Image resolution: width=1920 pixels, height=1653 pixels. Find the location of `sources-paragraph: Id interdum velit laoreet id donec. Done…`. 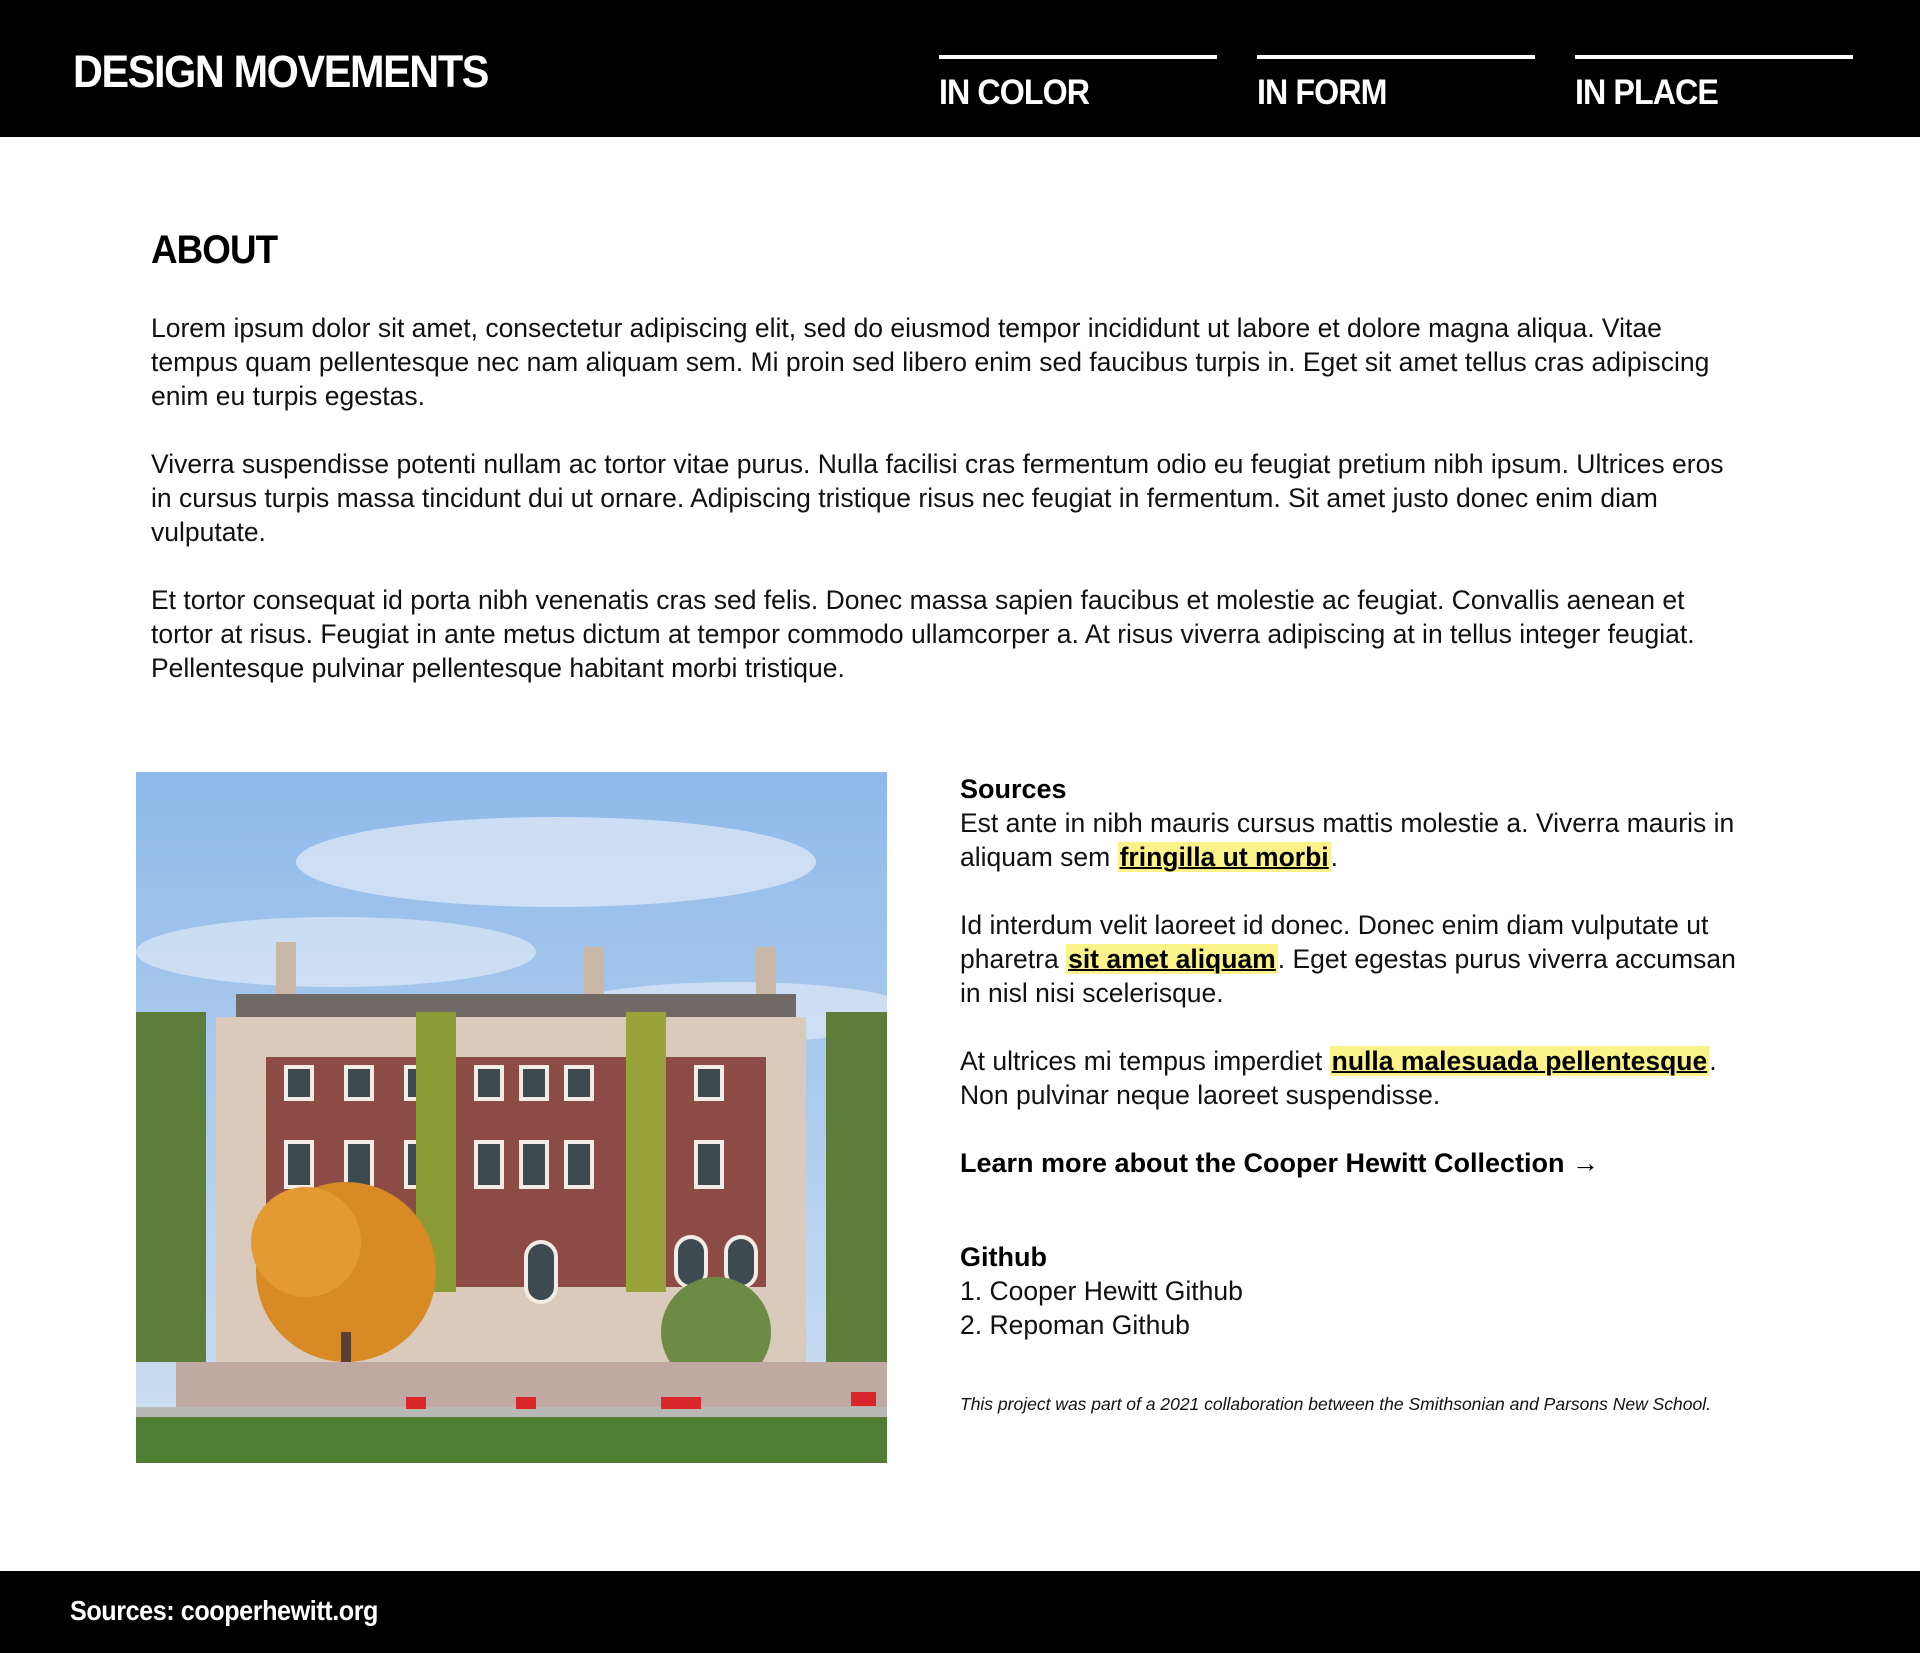

sources-paragraph: Id interdum velit laoreet id donec. Done… is located at coordinates (1360, 959).